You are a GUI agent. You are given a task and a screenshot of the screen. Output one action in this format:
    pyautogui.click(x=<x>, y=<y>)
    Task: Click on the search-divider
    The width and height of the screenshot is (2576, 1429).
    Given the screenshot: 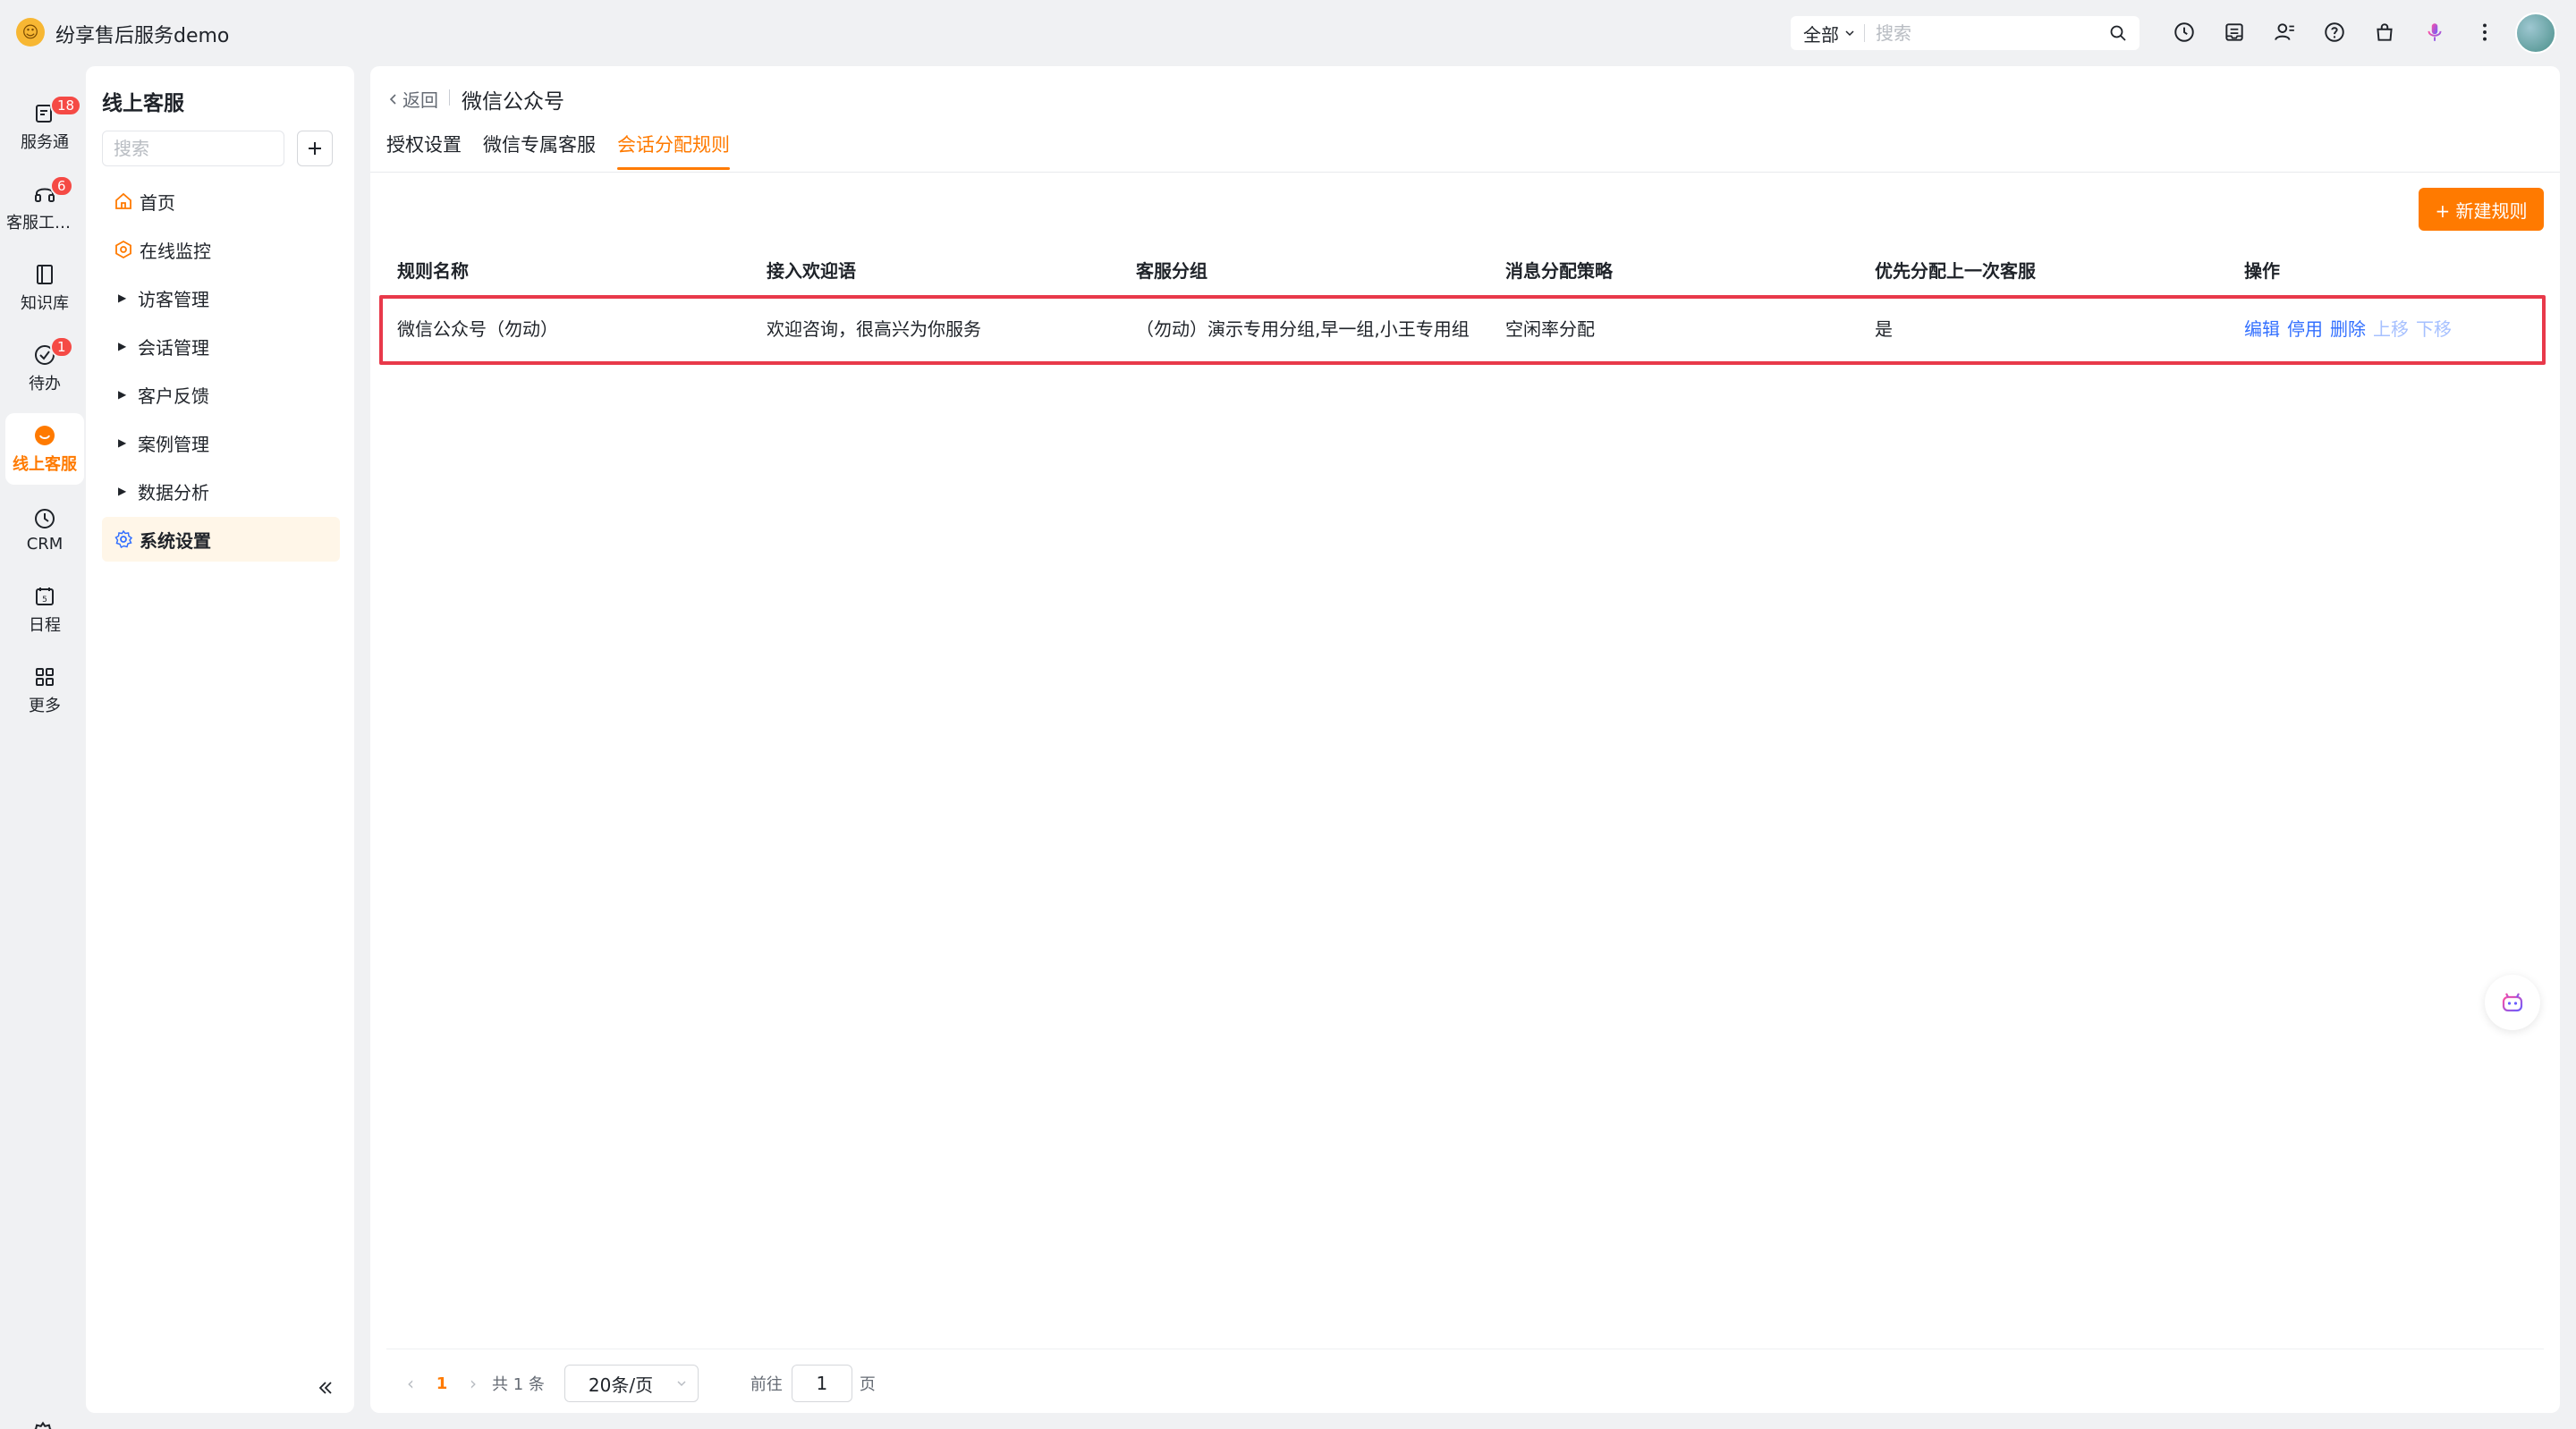 What is the action you would take?
    pyautogui.click(x=1864, y=33)
    